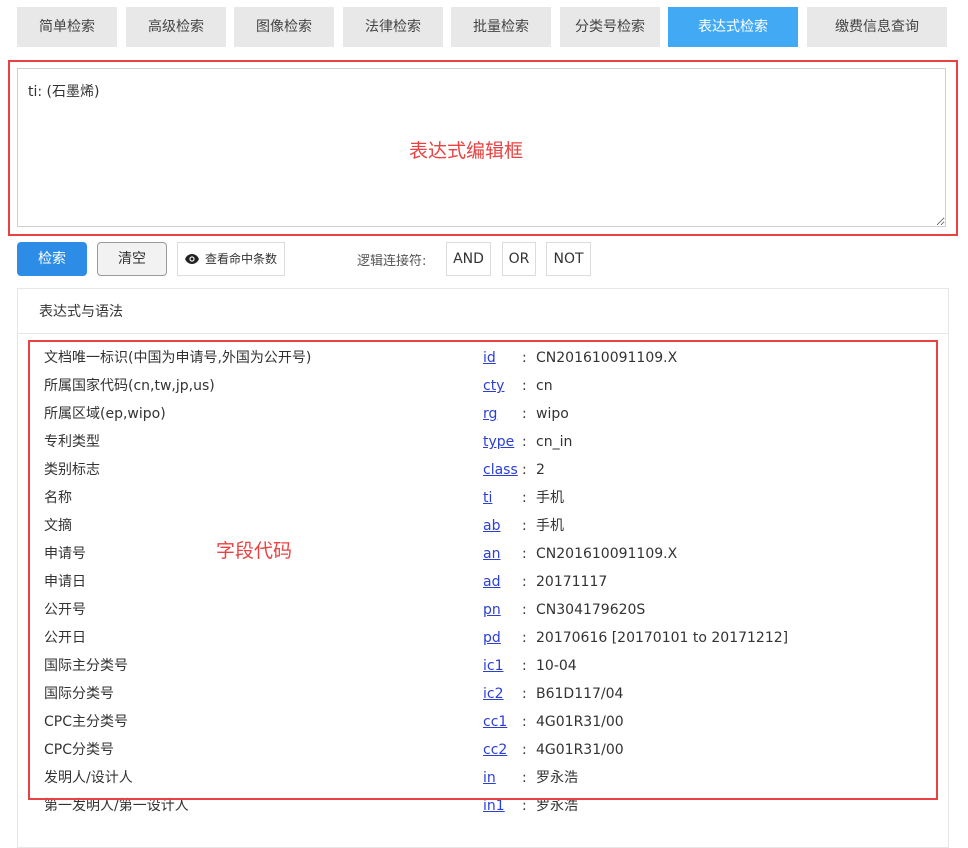 The width and height of the screenshot is (968, 848). What do you see at coordinates (192, 260) in the screenshot?
I see `eye-icon` at bounding box center [192, 260].